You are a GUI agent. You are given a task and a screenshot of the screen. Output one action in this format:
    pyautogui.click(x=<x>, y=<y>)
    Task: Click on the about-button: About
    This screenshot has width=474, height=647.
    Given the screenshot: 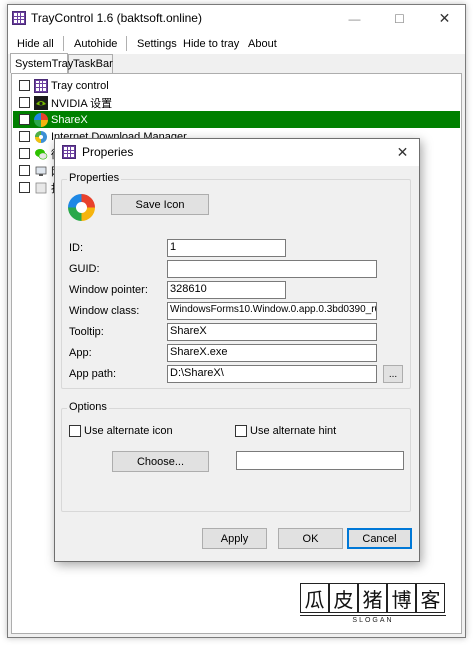 What is the action you would take?
    pyautogui.click(x=262, y=43)
    